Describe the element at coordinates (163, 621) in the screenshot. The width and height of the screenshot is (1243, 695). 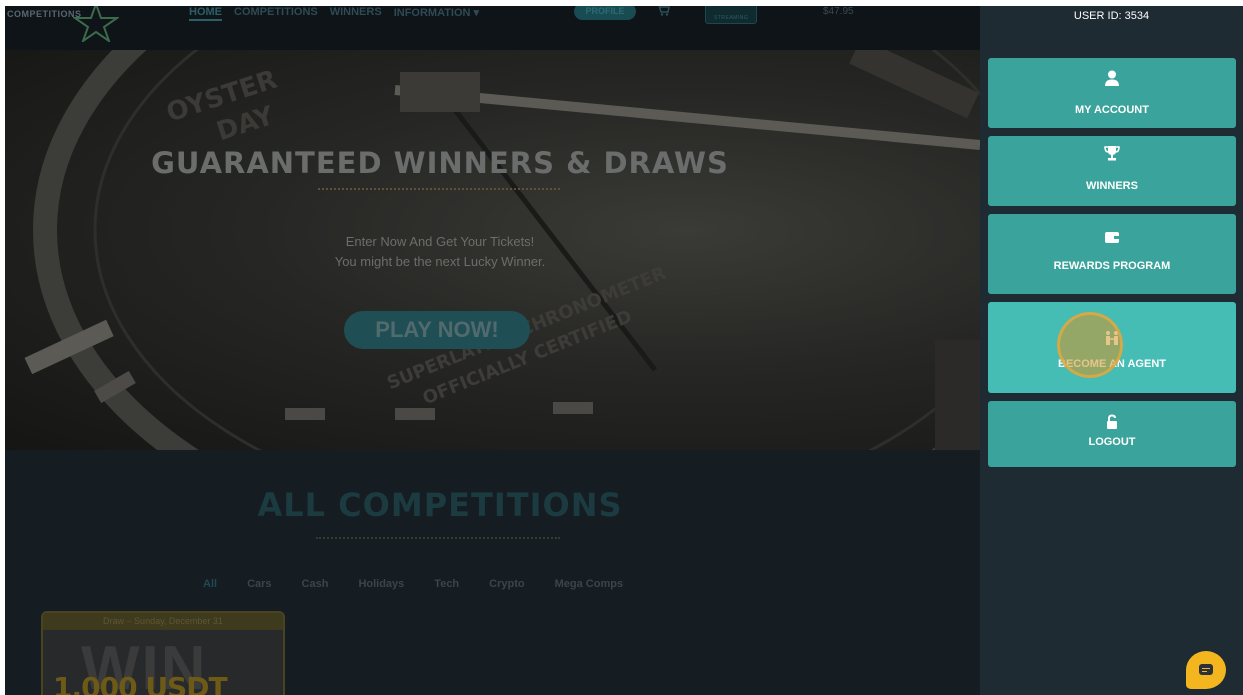
I see `card-draw-date: Draw – Sunday, December 31` at that location.